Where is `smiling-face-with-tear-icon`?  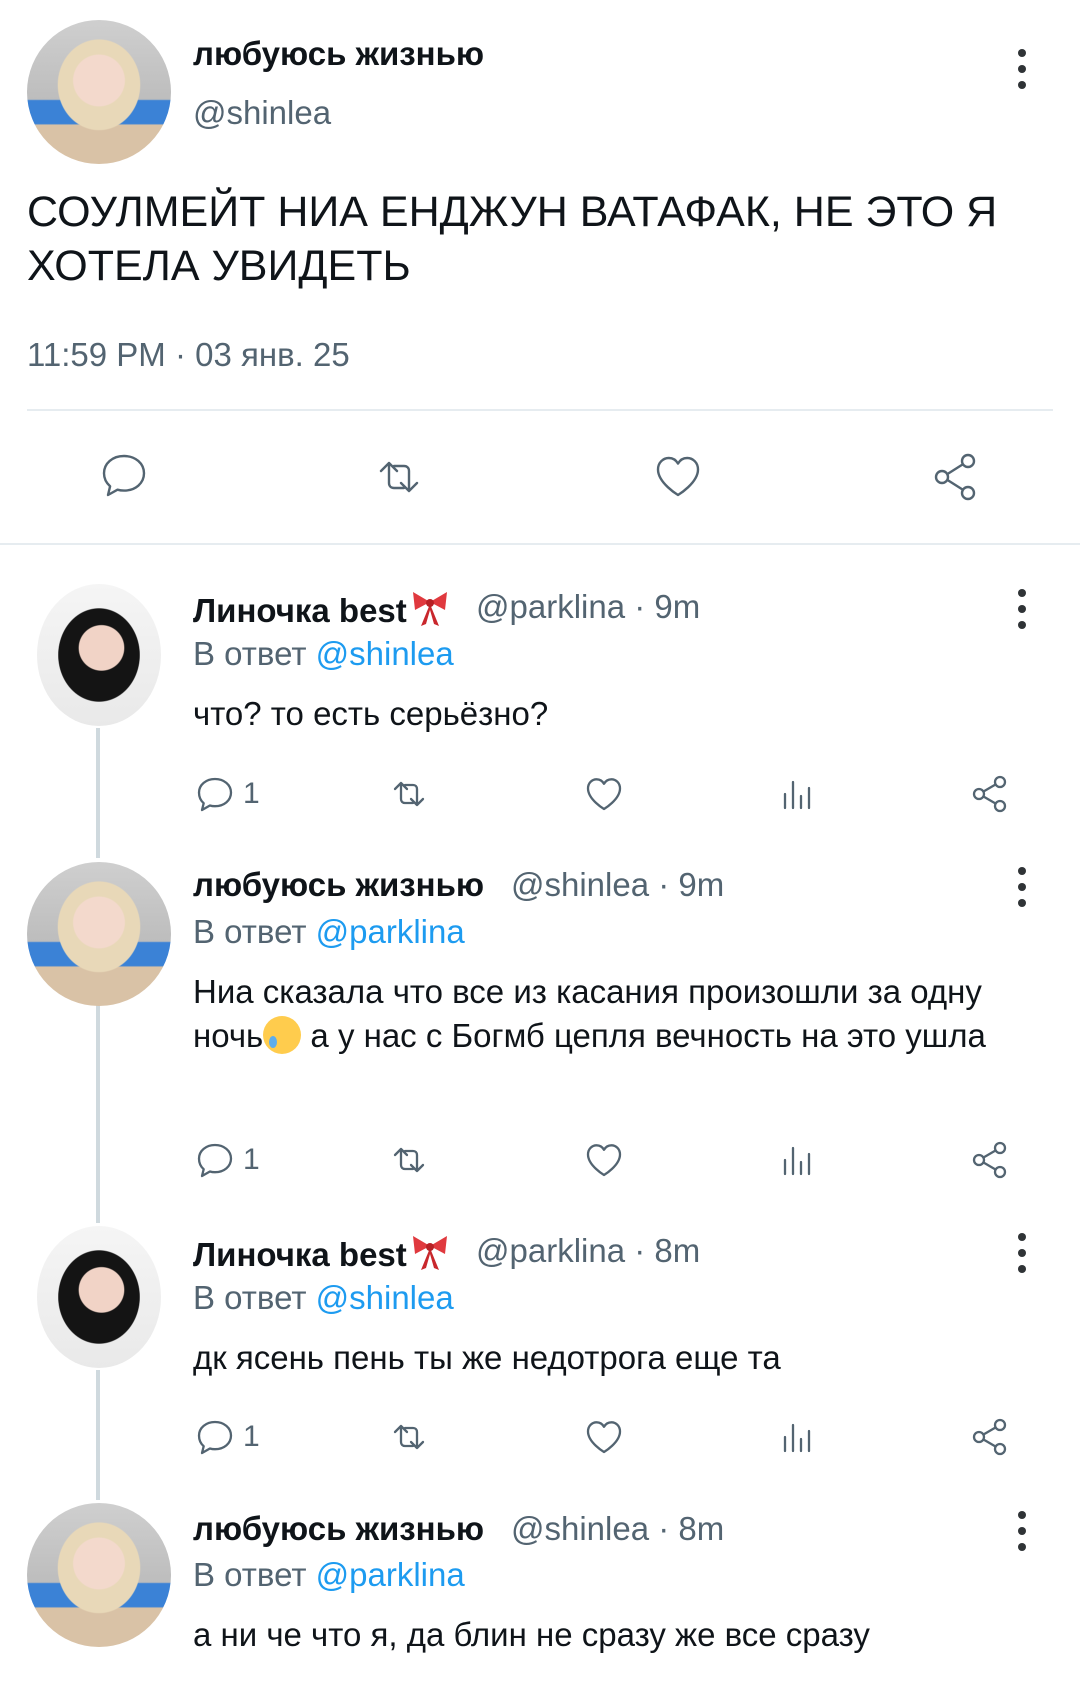 smiling-face-with-tear-icon is located at coordinates (282, 1035).